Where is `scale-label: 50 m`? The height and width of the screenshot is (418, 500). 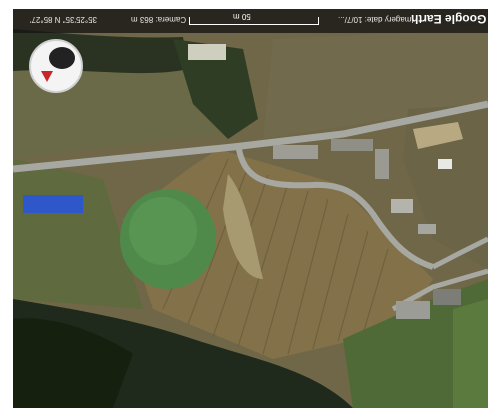 scale-label: 50 m is located at coordinates (242, 16).